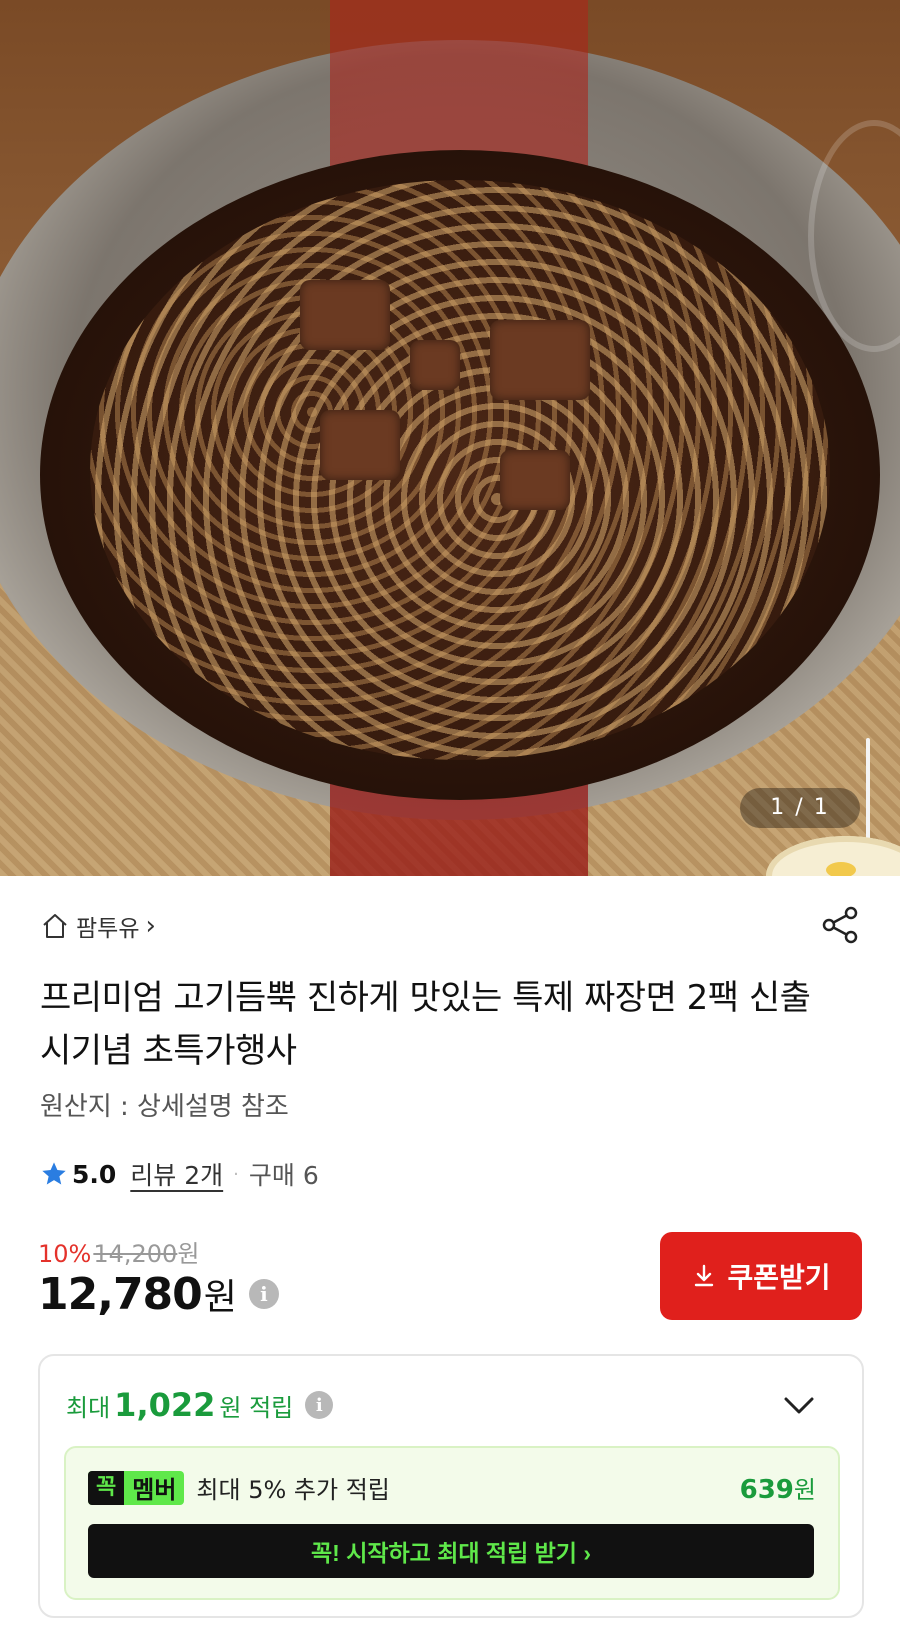  Describe the element at coordinates (55, 926) in the screenshot. I see `home-icon` at that location.